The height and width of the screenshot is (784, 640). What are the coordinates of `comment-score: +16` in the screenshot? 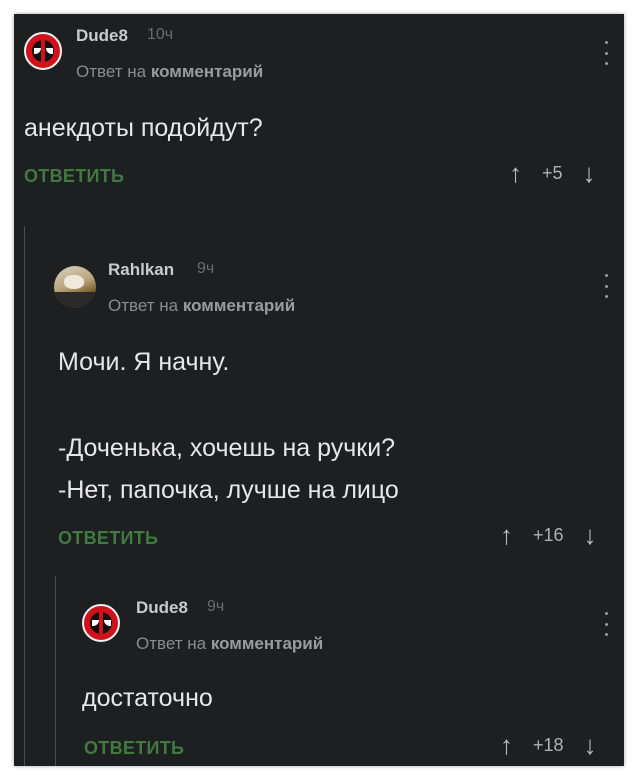 It's located at (548, 534).